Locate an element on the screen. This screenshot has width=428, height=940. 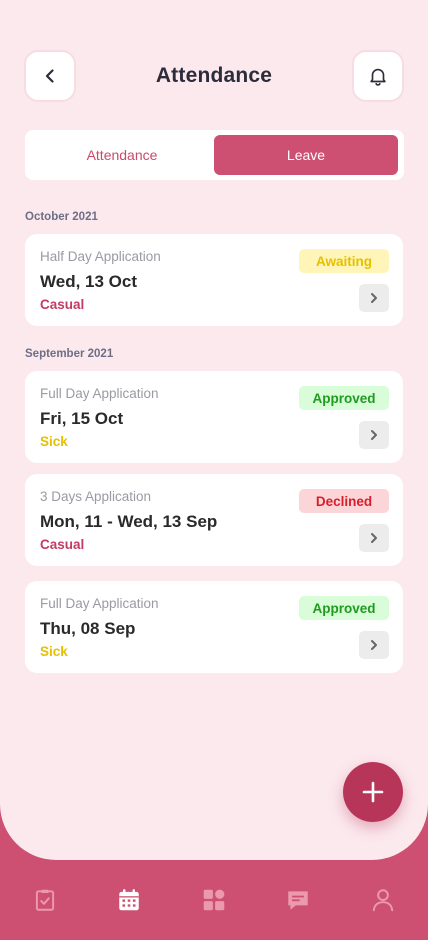
user-icon is located at coordinates (383, 900).